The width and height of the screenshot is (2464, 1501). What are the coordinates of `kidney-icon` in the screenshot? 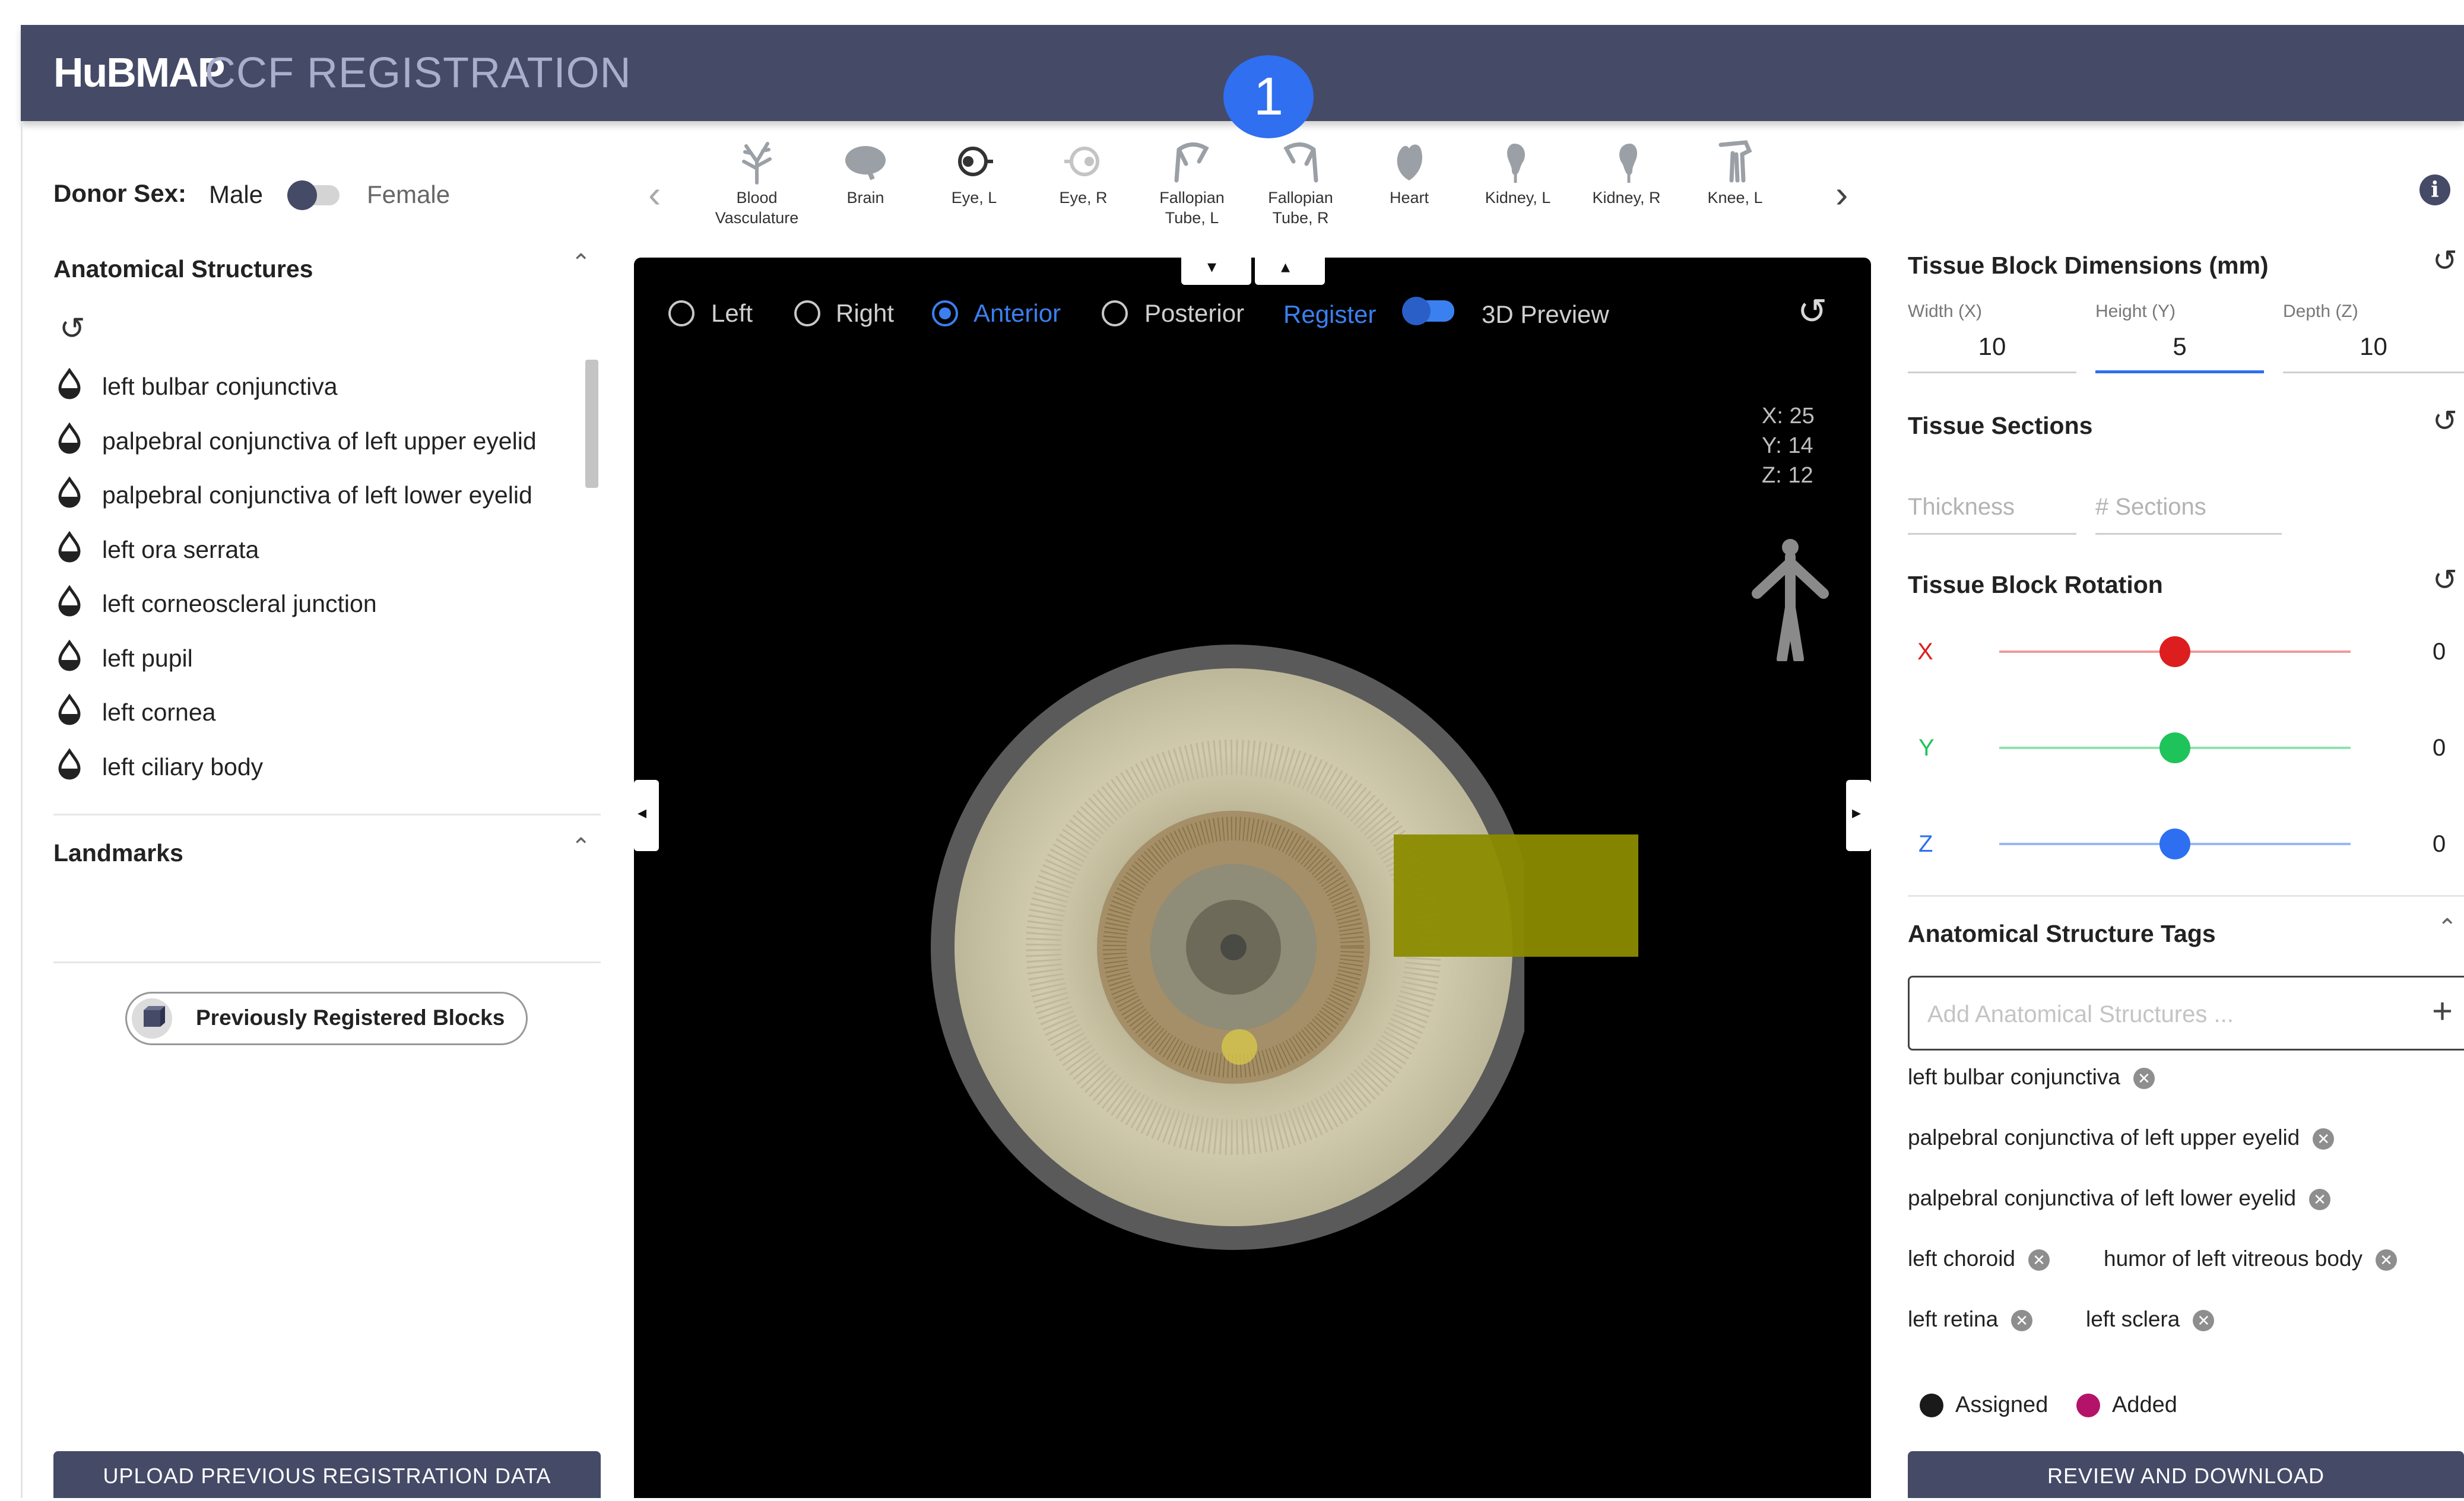 It's located at (1628, 163).